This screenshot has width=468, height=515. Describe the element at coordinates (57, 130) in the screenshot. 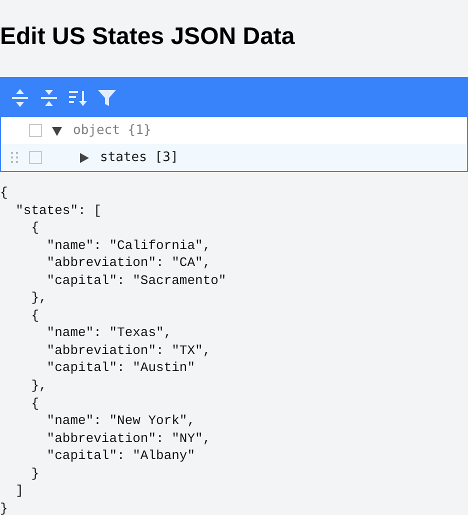

I see `collapse-toggle` at that location.